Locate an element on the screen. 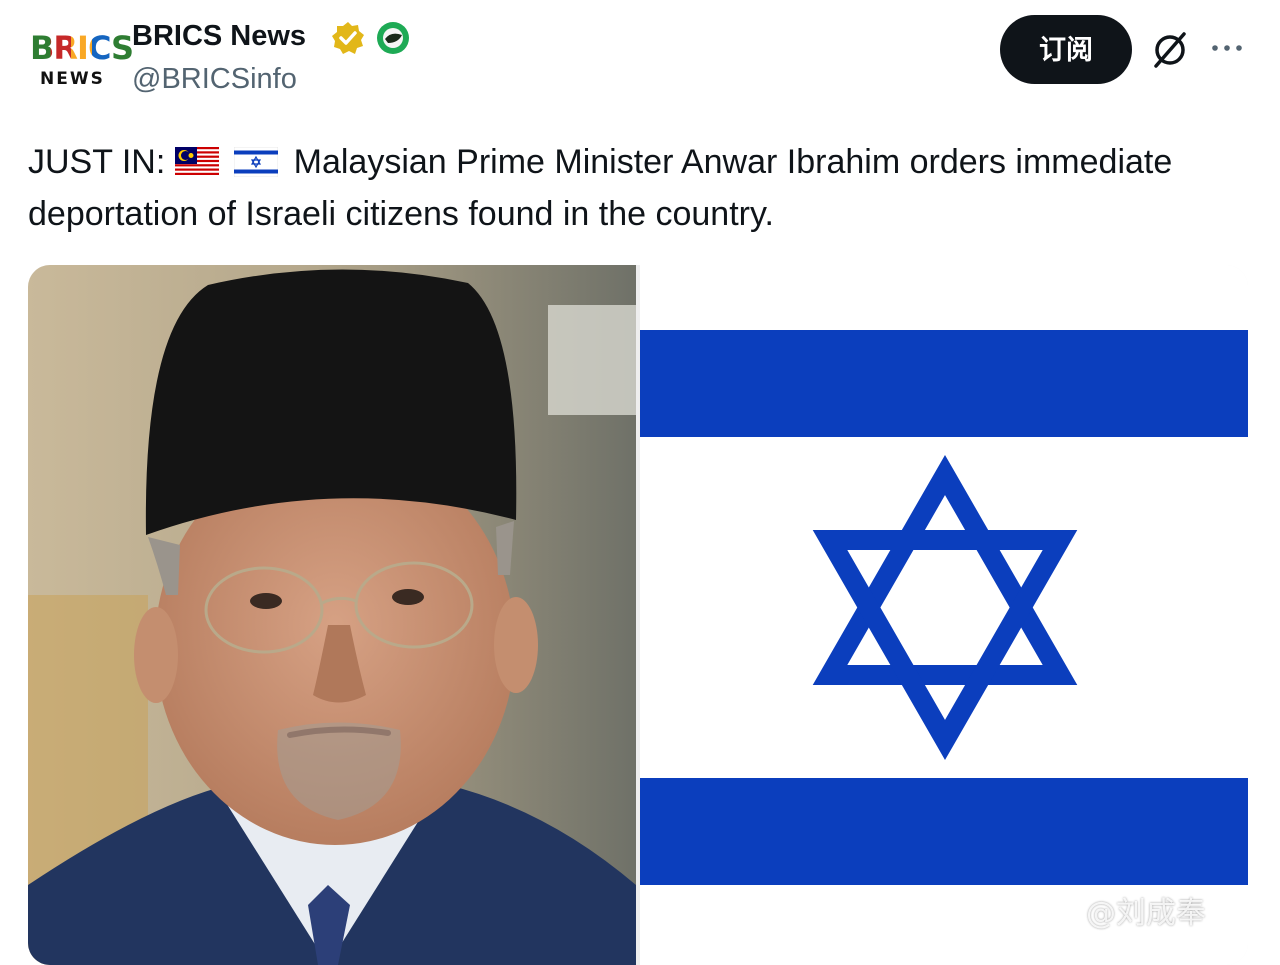  tweet-prefix: JUST IN: is located at coordinates (97, 162).